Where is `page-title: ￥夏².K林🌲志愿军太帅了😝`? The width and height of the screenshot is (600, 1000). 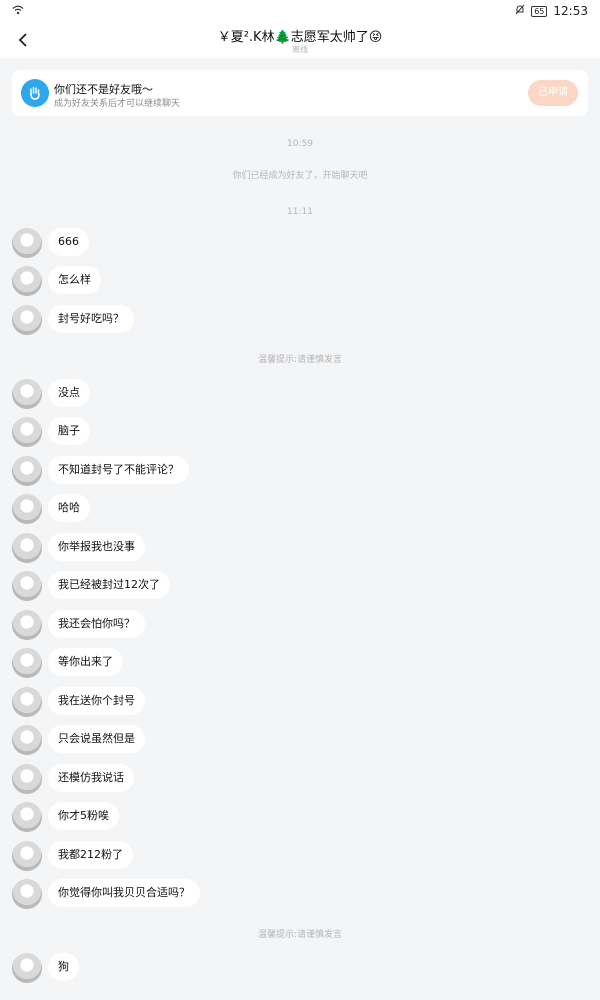
page-title: ￥夏².K林🌲志愿军太帅了😝 is located at coordinates (300, 37).